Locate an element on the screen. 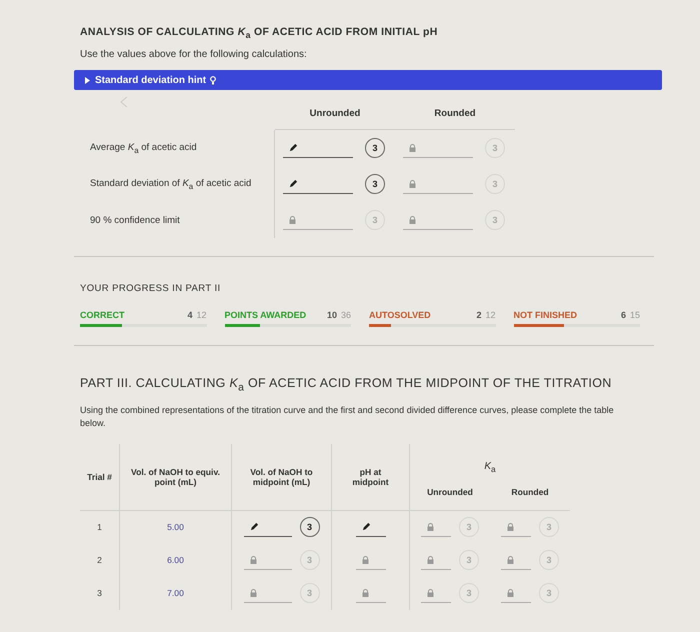  column-header: Vol. of NaOH to equiv. point (mL) is located at coordinates (175, 476).